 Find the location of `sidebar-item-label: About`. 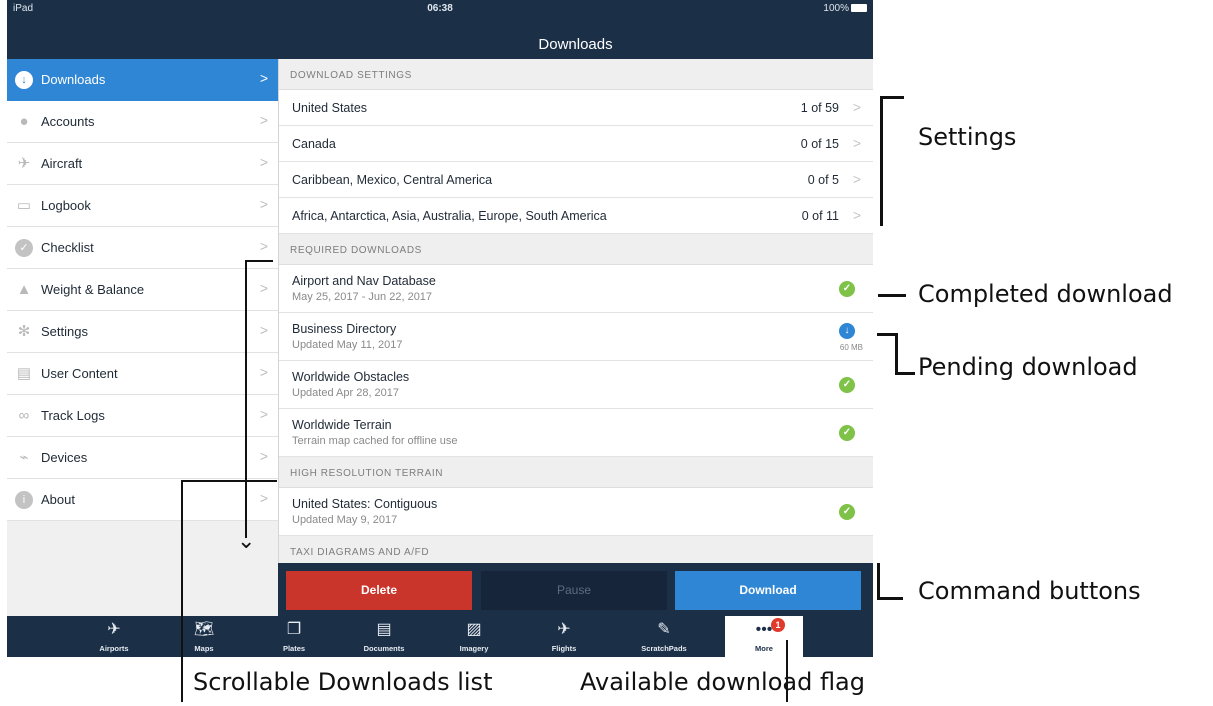

sidebar-item-label: About is located at coordinates (58, 499).